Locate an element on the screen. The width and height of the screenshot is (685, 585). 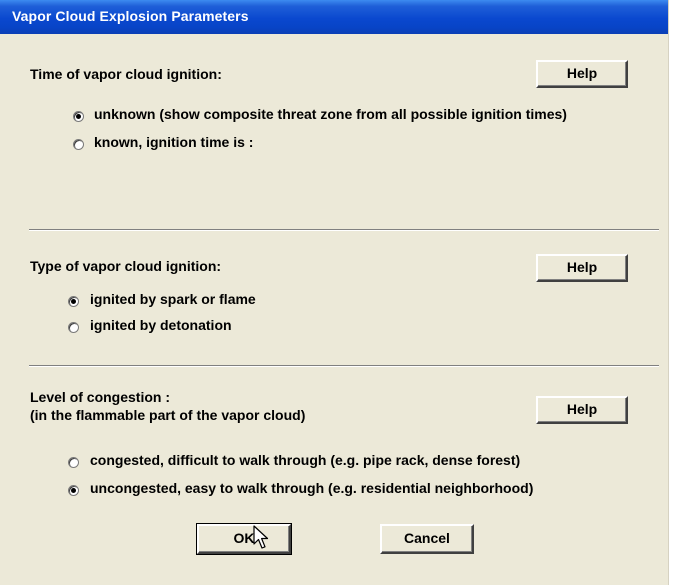
ignition-time-heading: Time of vapor cloud ignition: is located at coordinates (126, 74).